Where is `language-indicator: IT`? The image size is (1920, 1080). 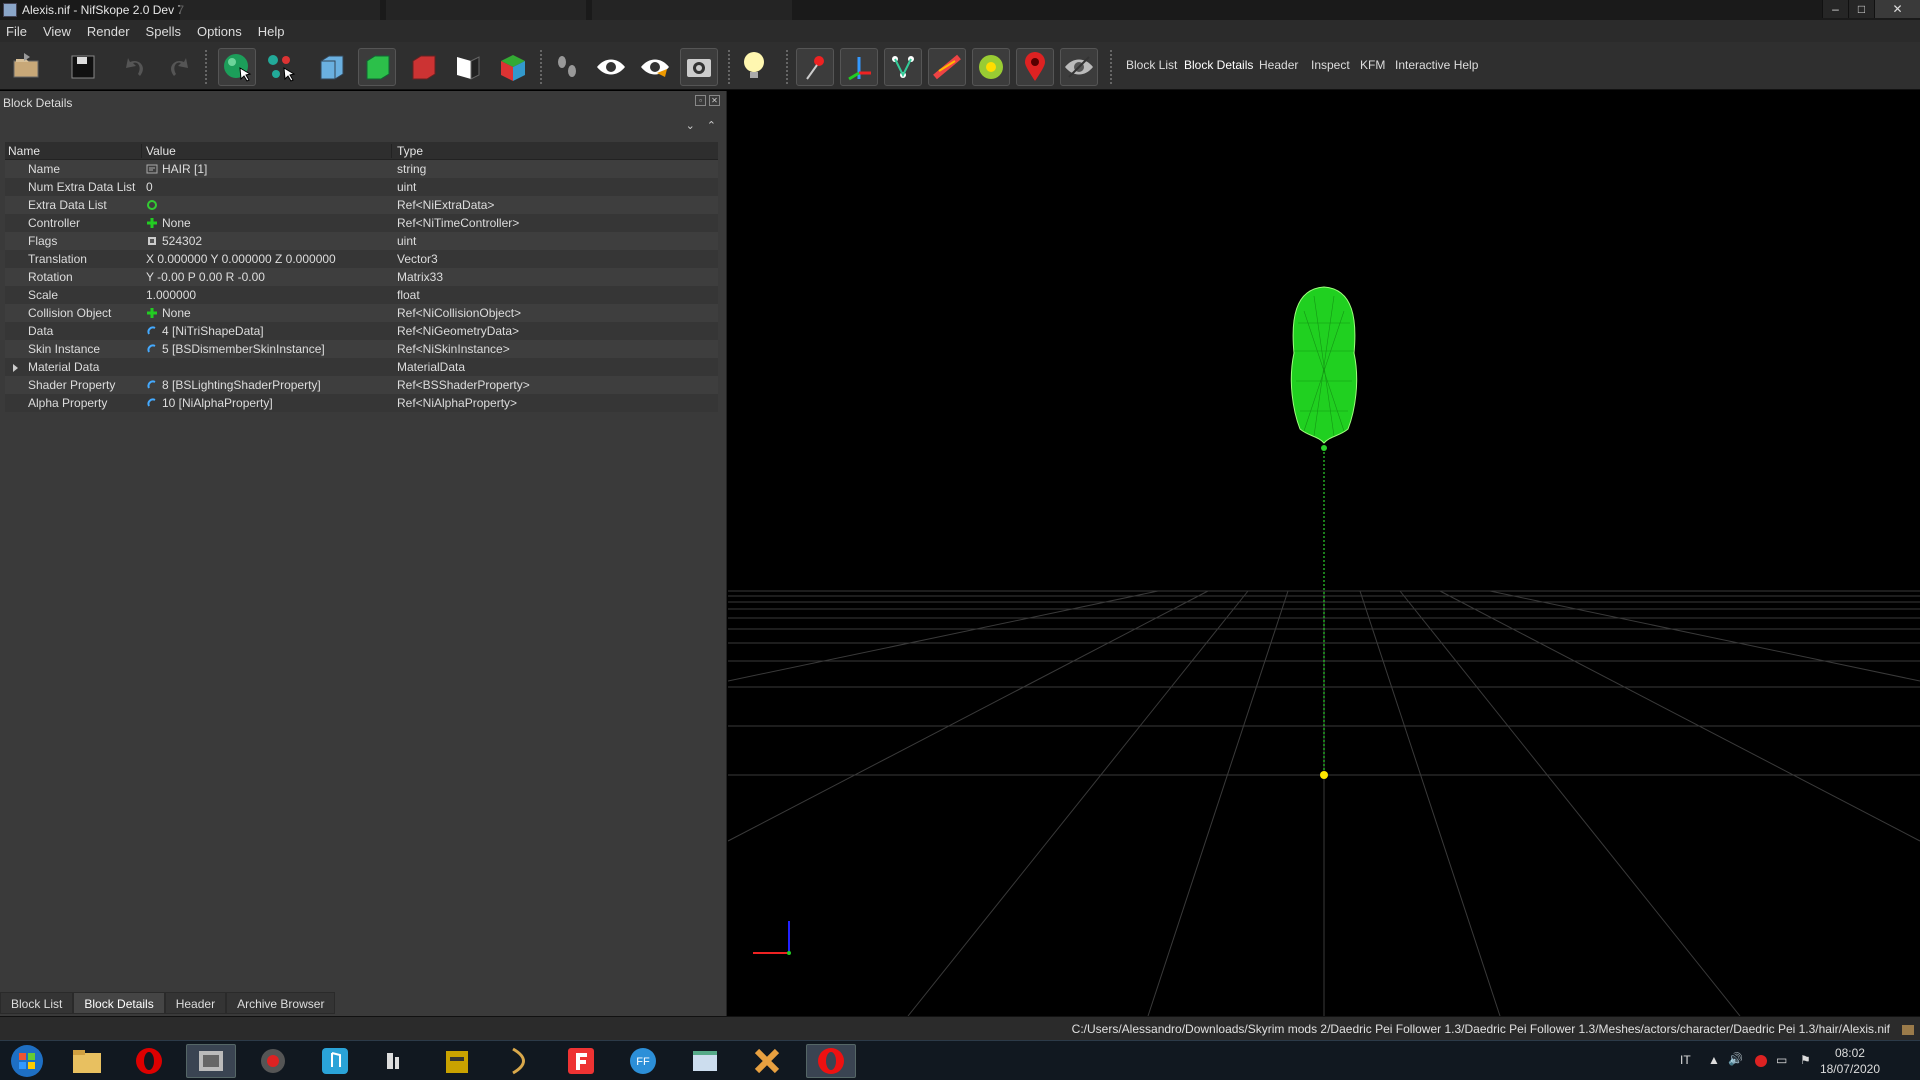 language-indicator: IT is located at coordinates (1685, 1066).